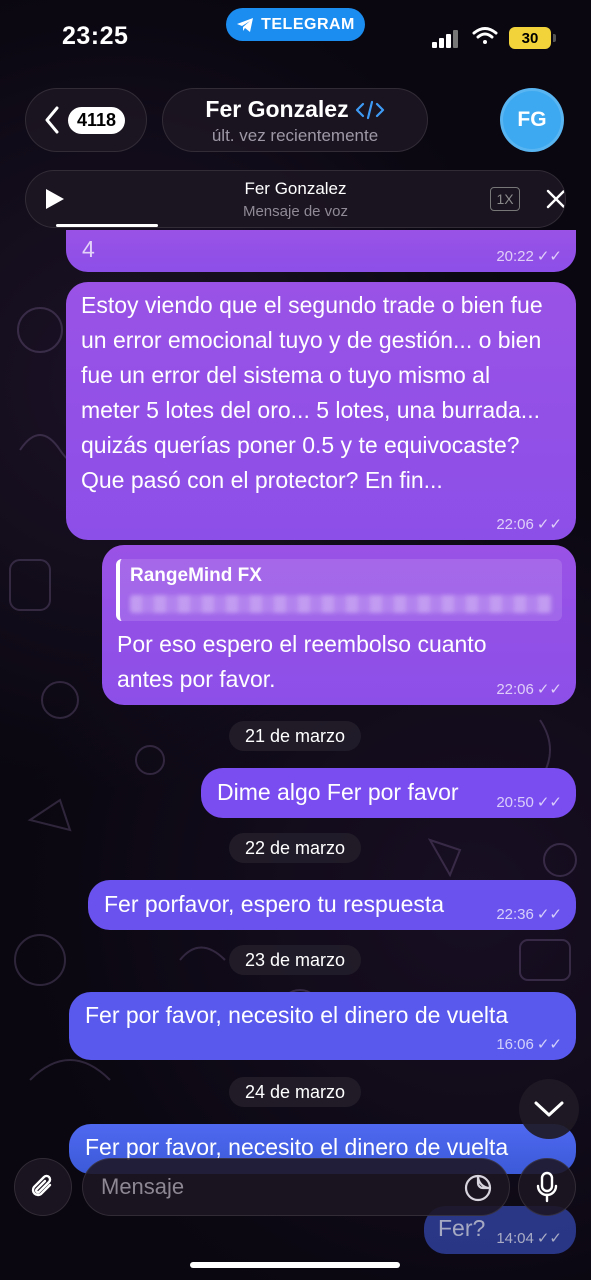 The height and width of the screenshot is (1280, 591). Describe the element at coordinates (532, 38) in the screenshot. I see `battery-indicator: 30` at that location.